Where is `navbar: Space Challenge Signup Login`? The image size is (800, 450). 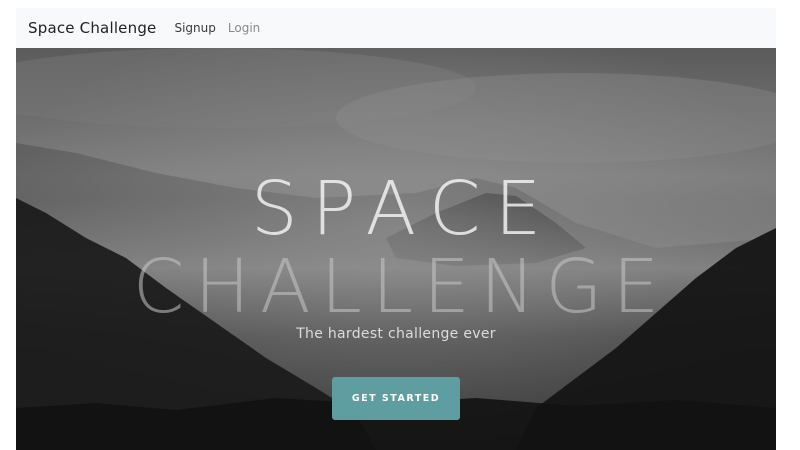
navbar: Space Challenge Signup Login is located at coordinates (396, 28).